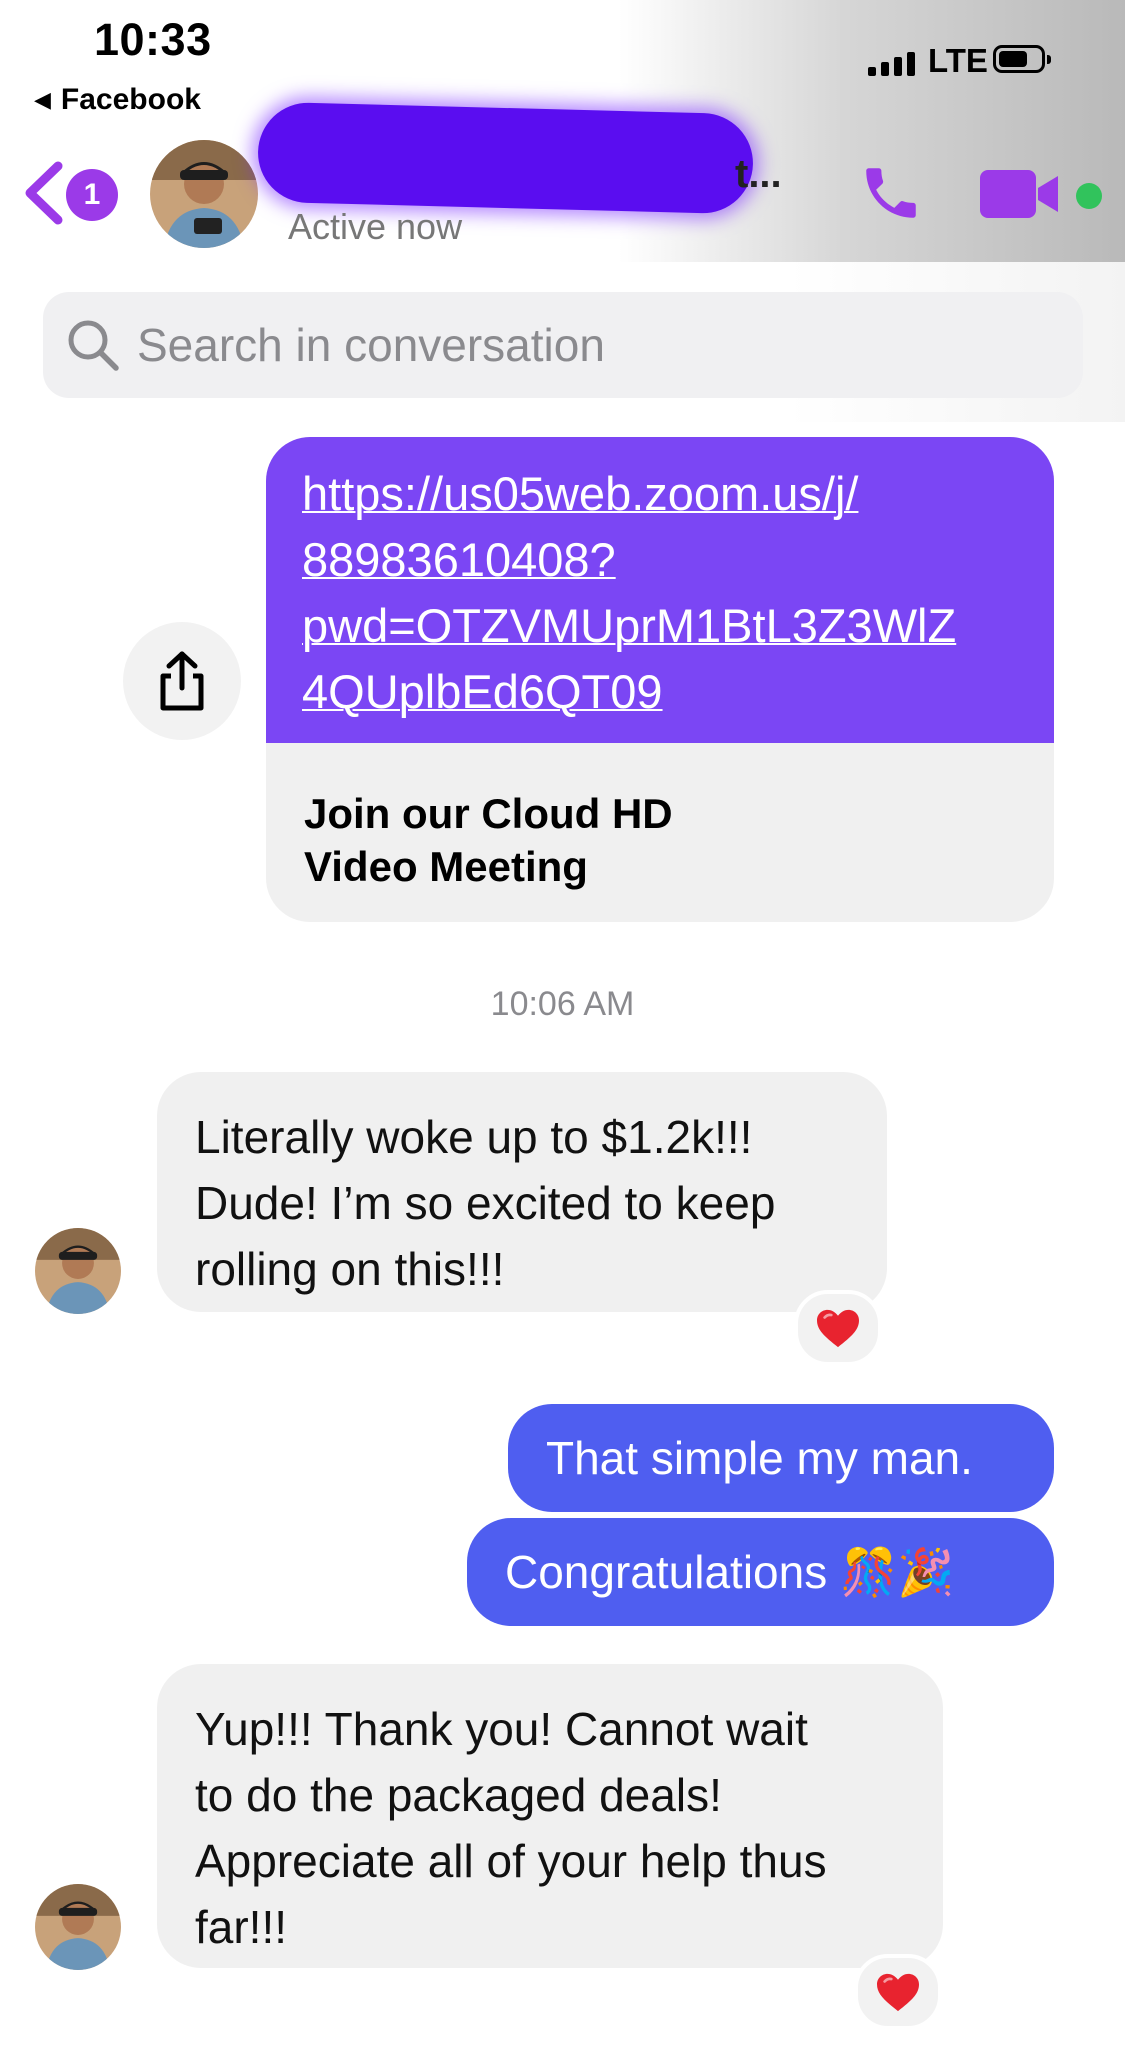 The height and width of the screenshot is (2046, 1125). Describe the element at coordinates (587, 345) in the screenshot. I see `search-input` at that location.